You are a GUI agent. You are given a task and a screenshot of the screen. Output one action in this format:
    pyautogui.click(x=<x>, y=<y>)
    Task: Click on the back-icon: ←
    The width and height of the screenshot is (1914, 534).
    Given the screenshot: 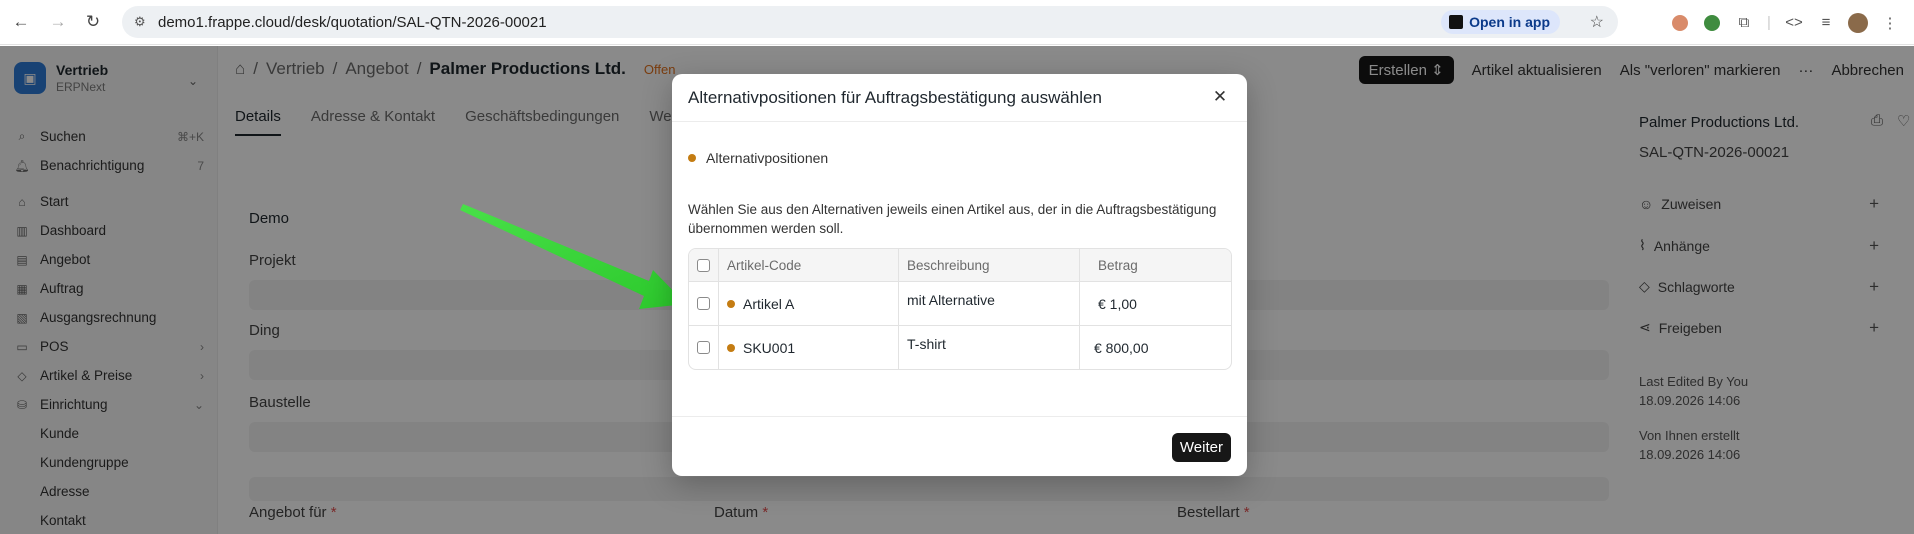 What is the action you would take?
    pyautogui.click(x=21, y=22)
    